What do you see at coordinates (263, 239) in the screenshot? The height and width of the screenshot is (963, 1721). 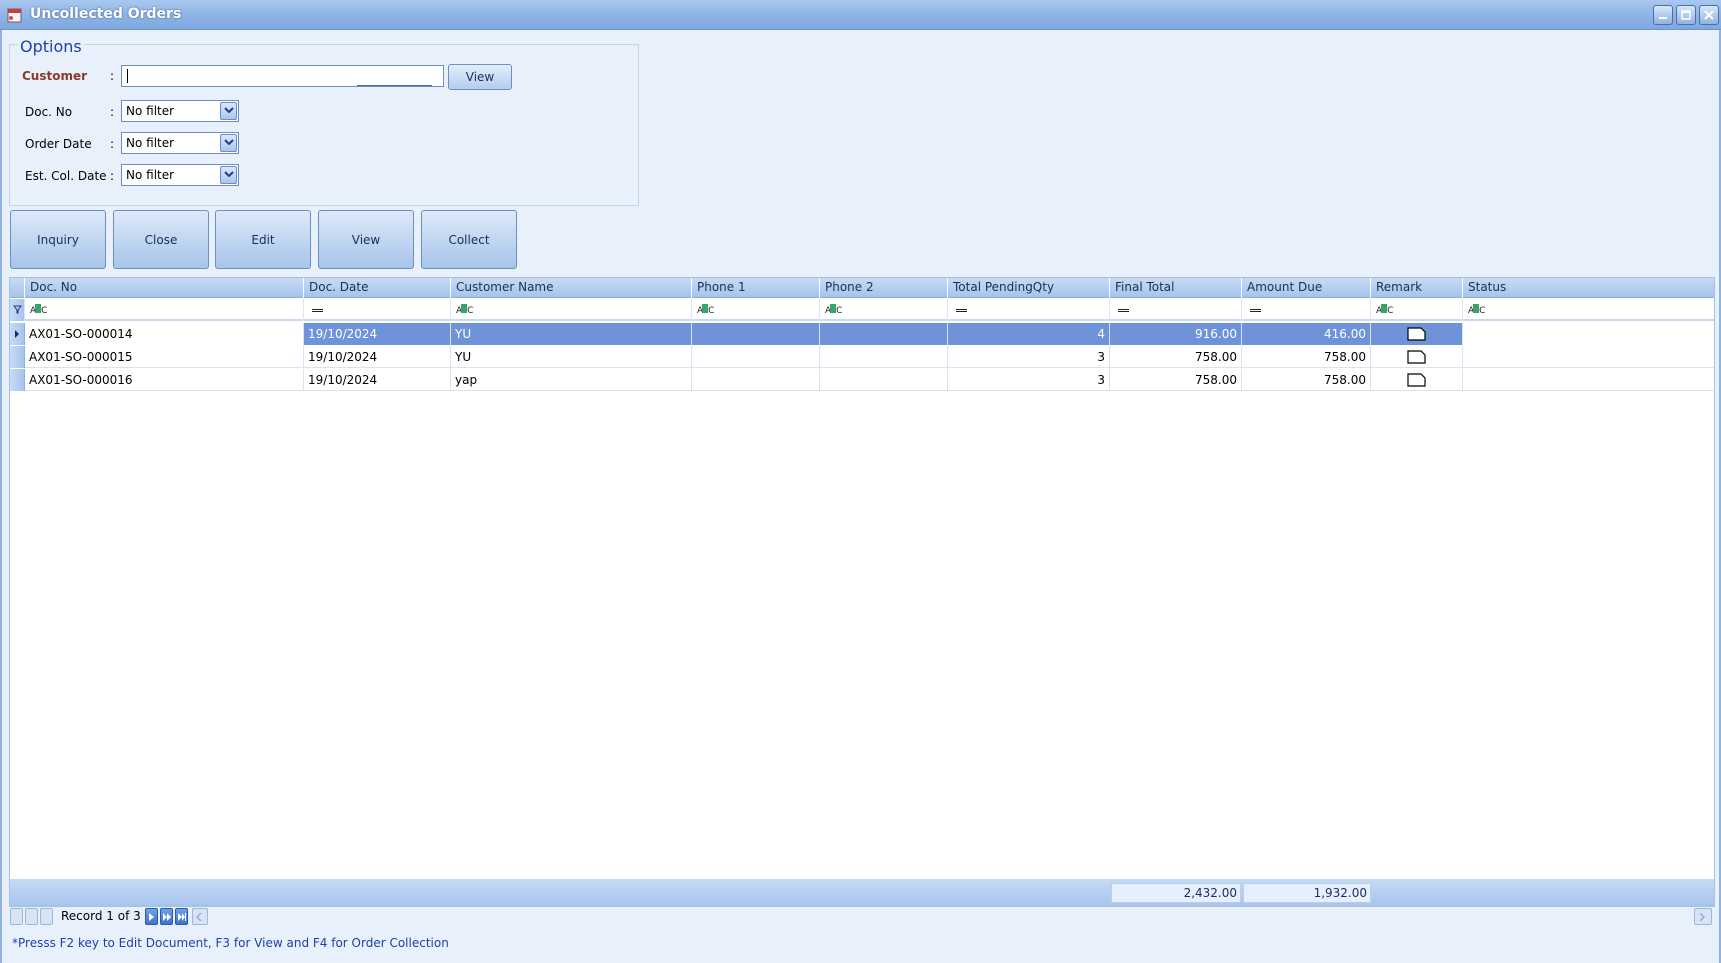 I see `edit-button: Edit` at bounding box center [263, 239].